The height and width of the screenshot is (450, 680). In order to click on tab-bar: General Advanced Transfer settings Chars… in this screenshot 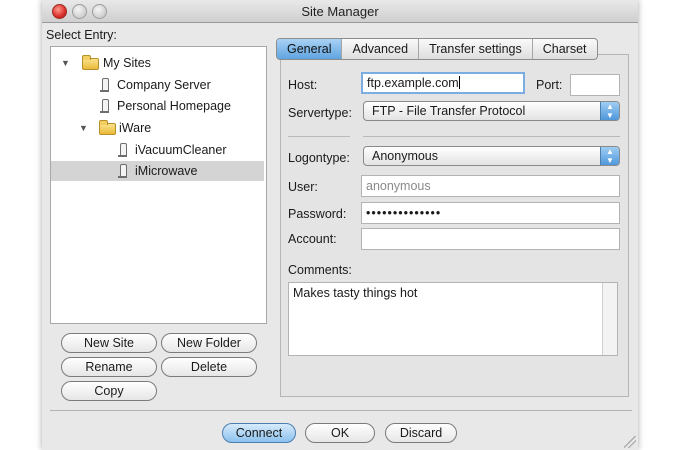, I will do `click(437, 49)`.